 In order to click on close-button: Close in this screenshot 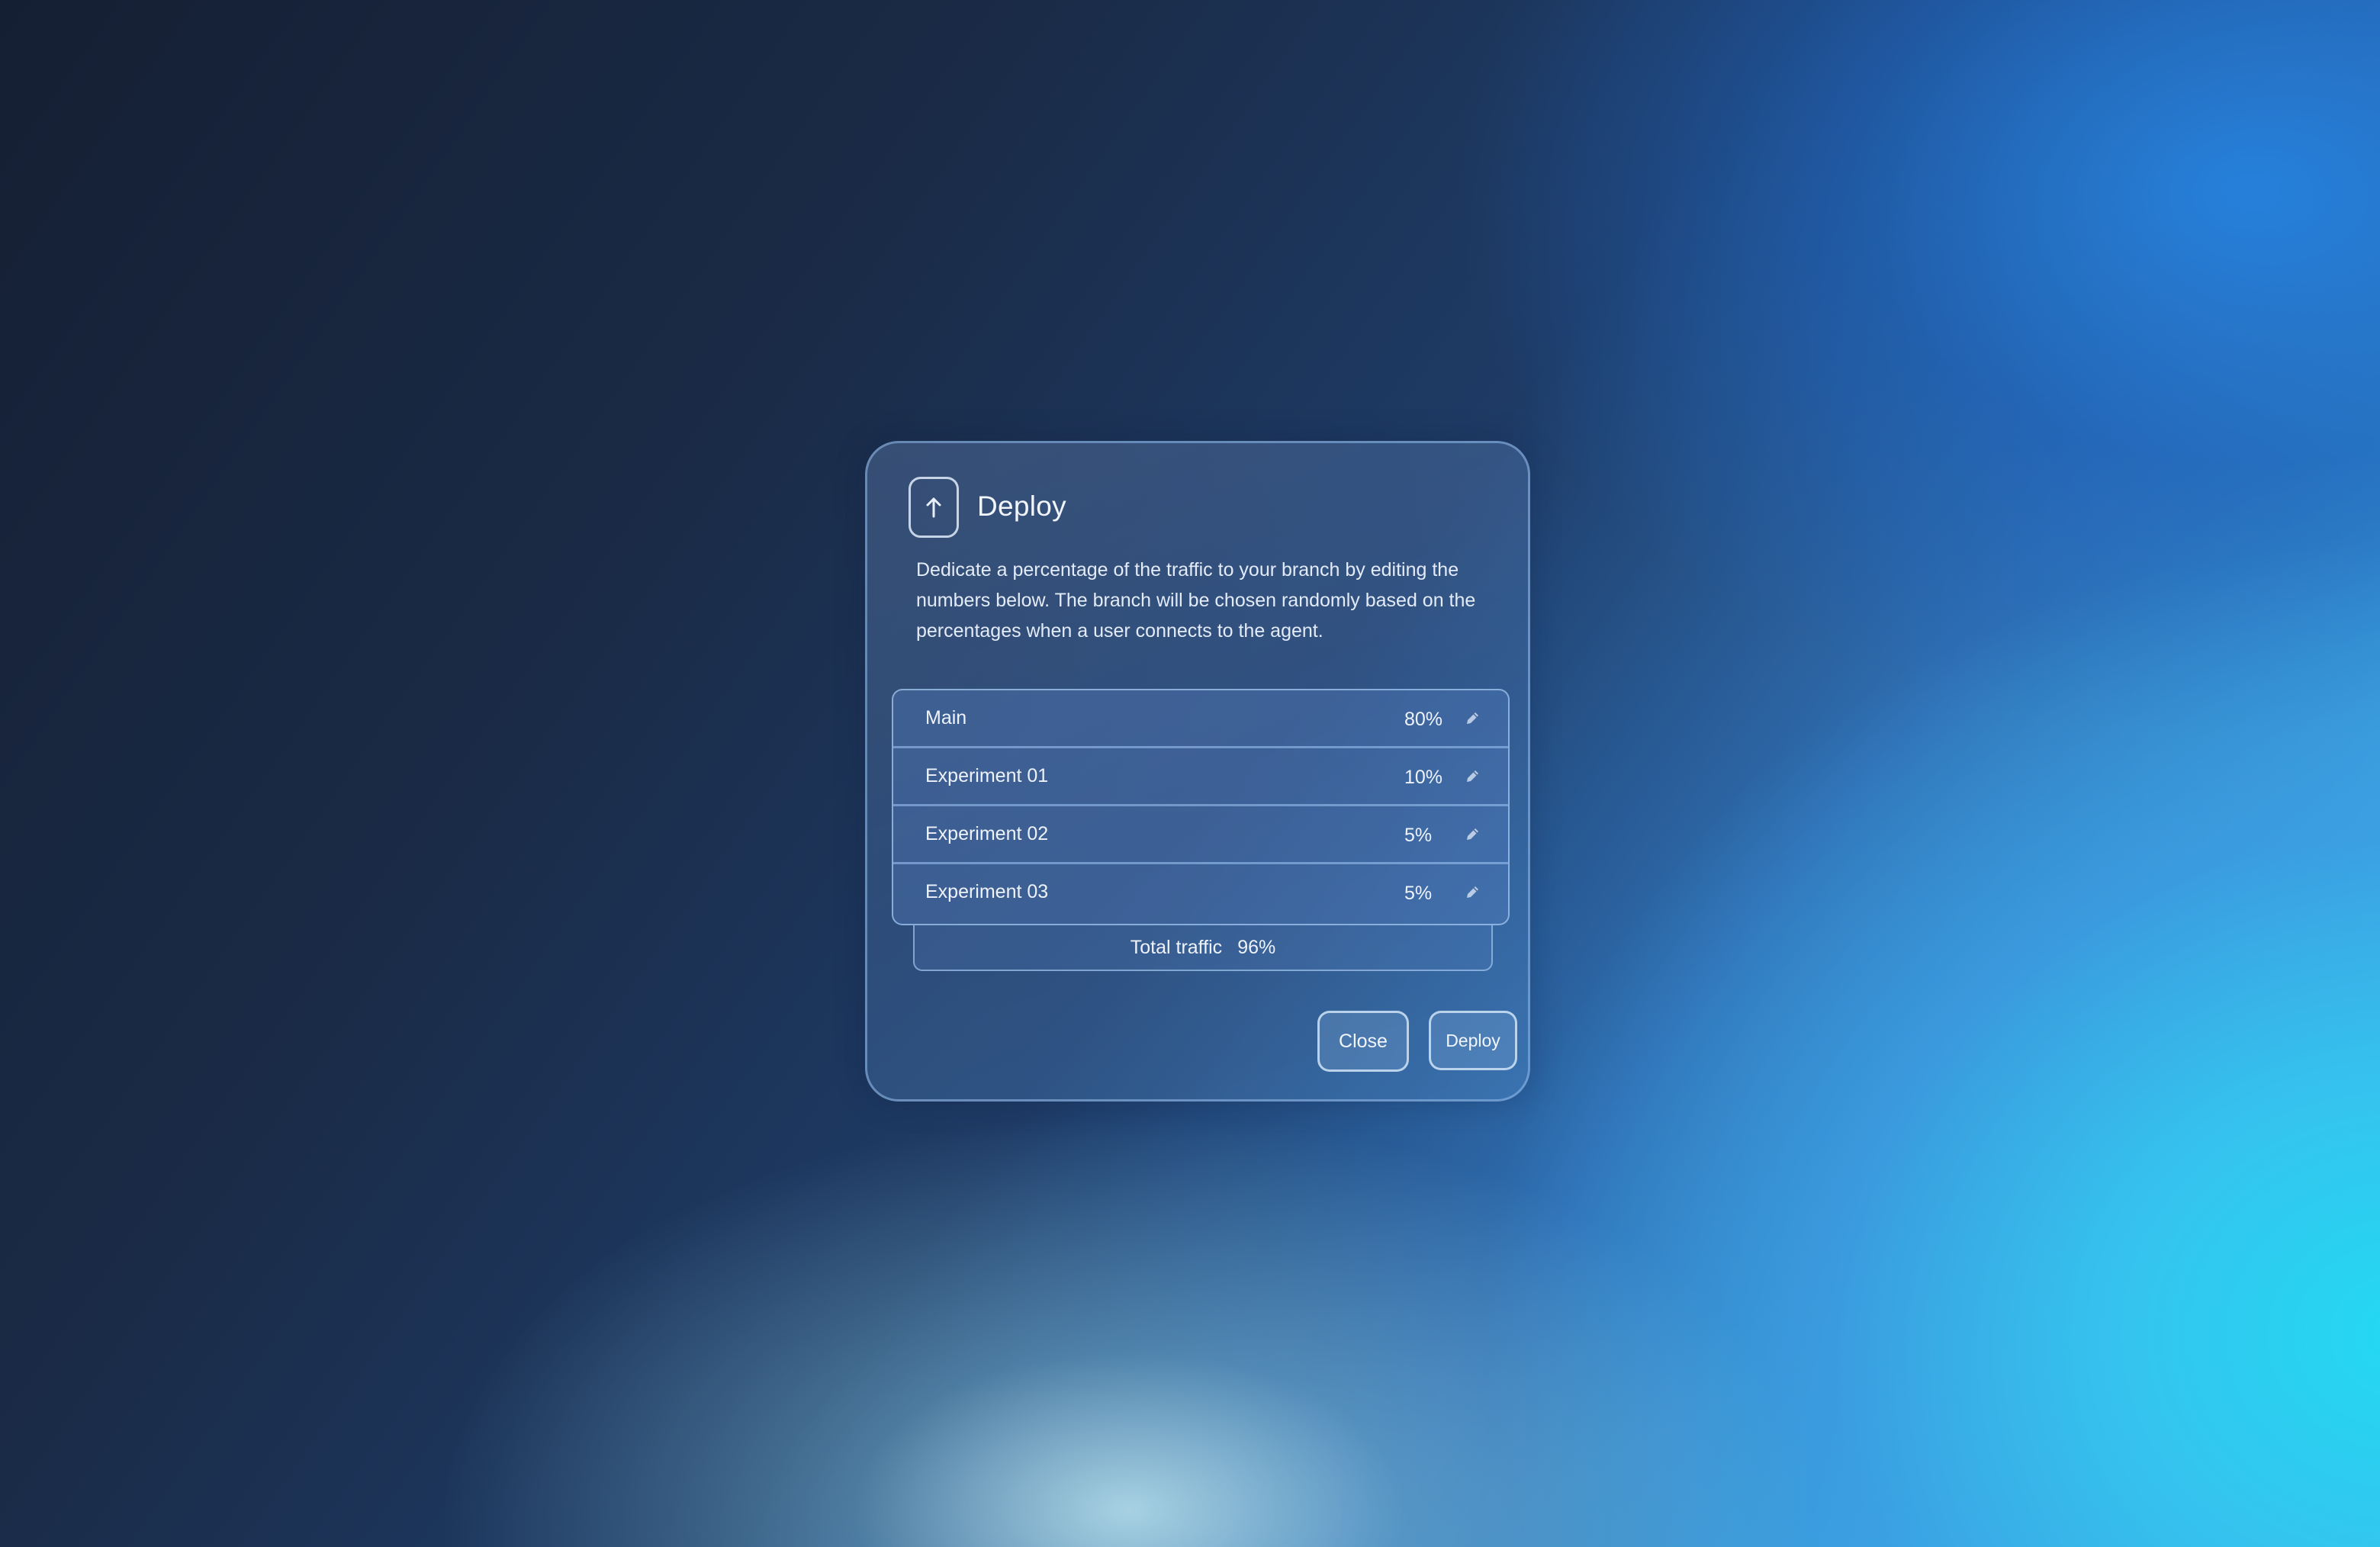, I will do `click(1363, 1041)`.